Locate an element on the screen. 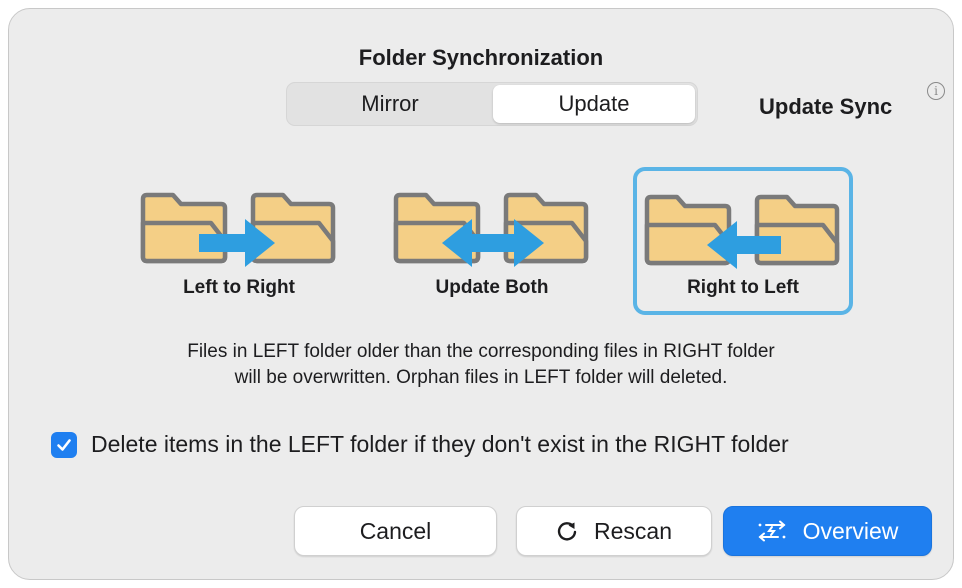 The height and width of the screenshot is (588, 962). direction-left-to-right: Left to Right is located at coordinates (239, 241).